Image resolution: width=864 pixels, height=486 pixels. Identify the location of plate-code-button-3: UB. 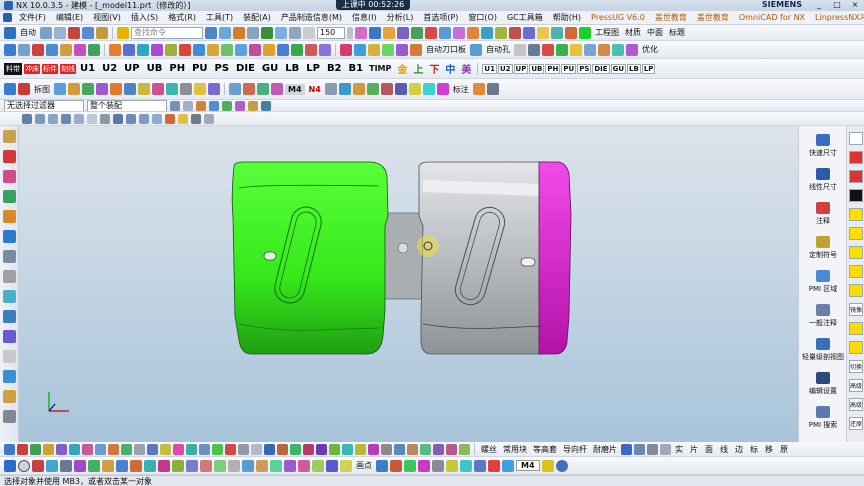
(155, 68).